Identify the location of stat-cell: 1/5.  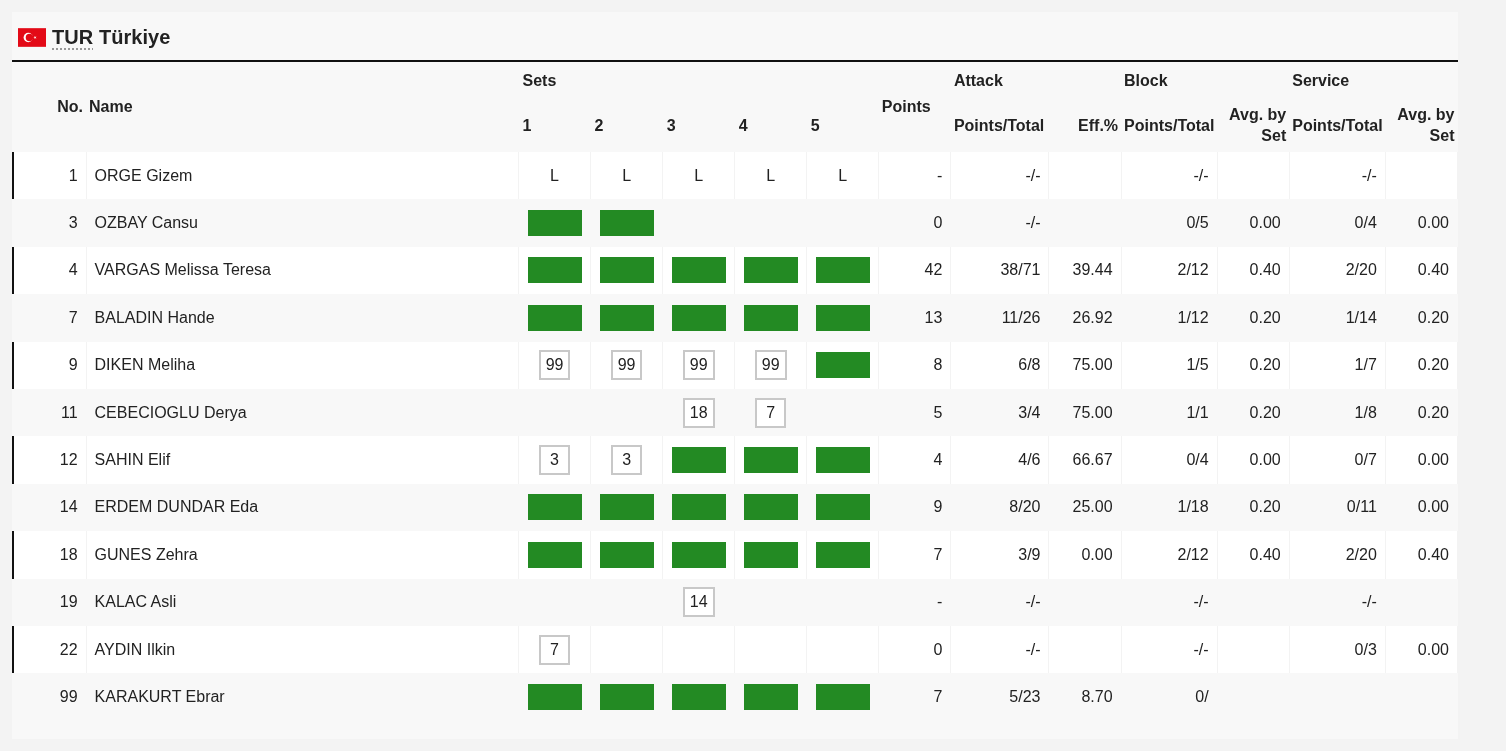
(1169, 365).